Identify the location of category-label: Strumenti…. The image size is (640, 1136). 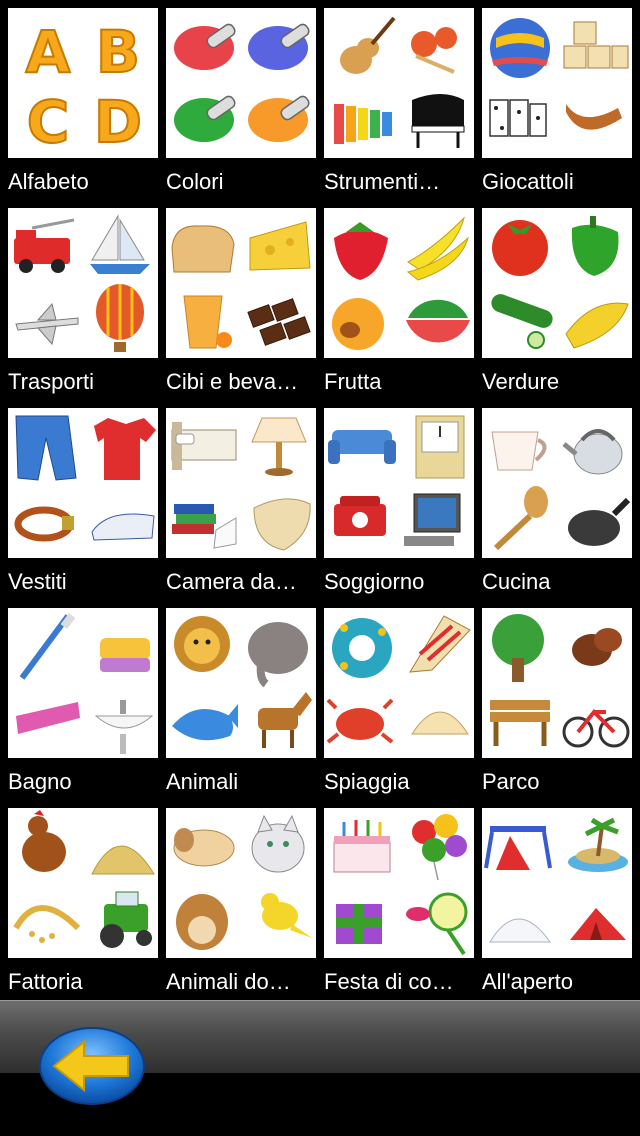
(382, 181).